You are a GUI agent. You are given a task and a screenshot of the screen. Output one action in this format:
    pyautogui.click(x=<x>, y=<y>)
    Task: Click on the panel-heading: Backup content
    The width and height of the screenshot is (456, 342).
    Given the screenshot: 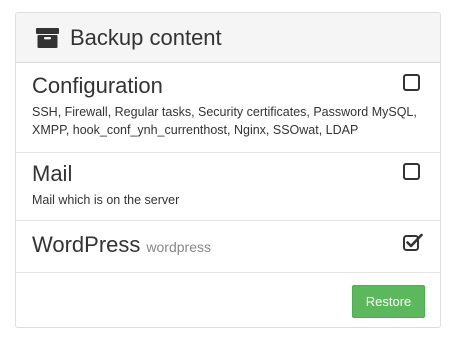 What is the action you would take?
    pyautogui.click(x=228, y=38)
    